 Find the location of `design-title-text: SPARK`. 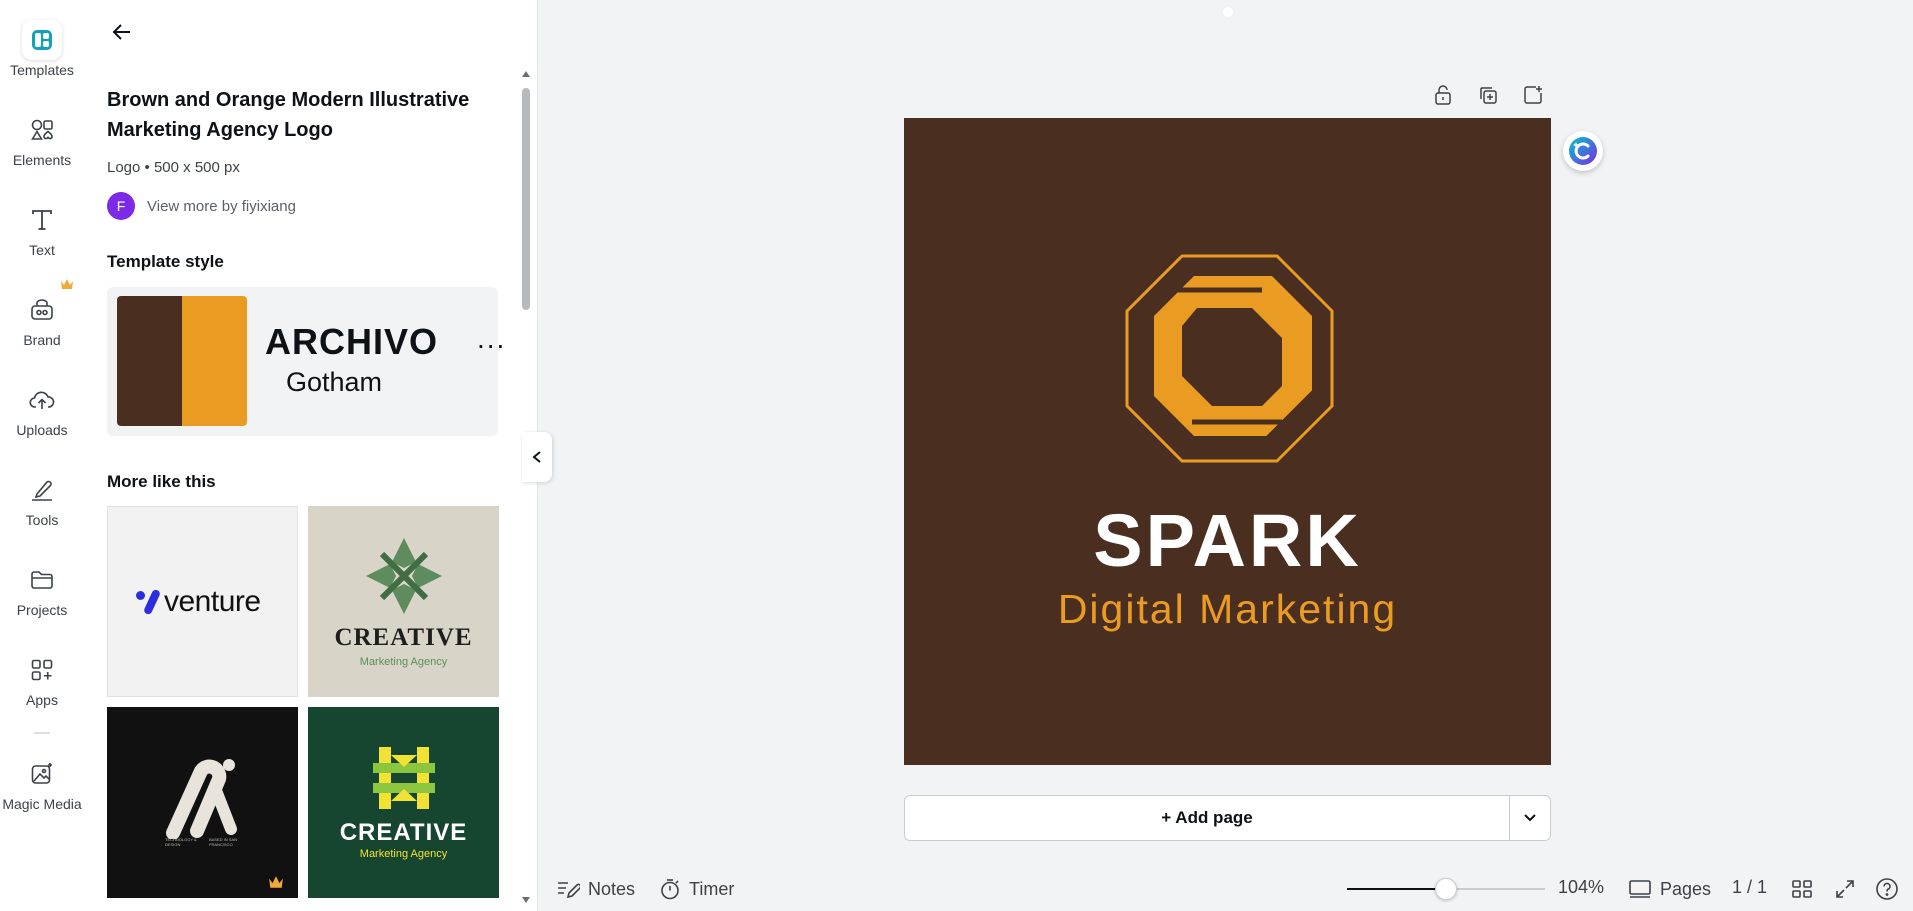

design-title-text: SPARK is located at coordinates (1227, 540).